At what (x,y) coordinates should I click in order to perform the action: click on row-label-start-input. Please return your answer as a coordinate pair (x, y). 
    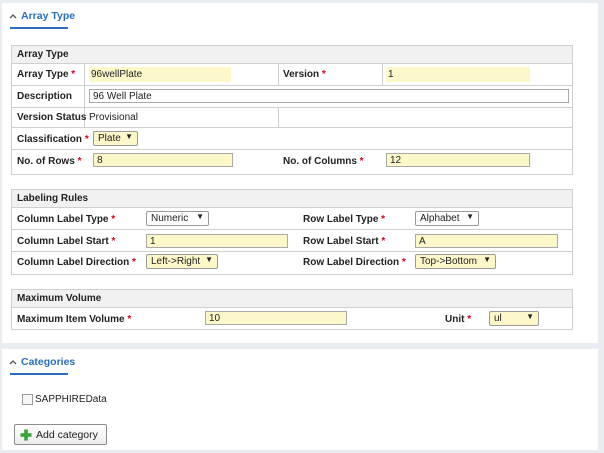
    Looking at the image, I should click on (486, 241).